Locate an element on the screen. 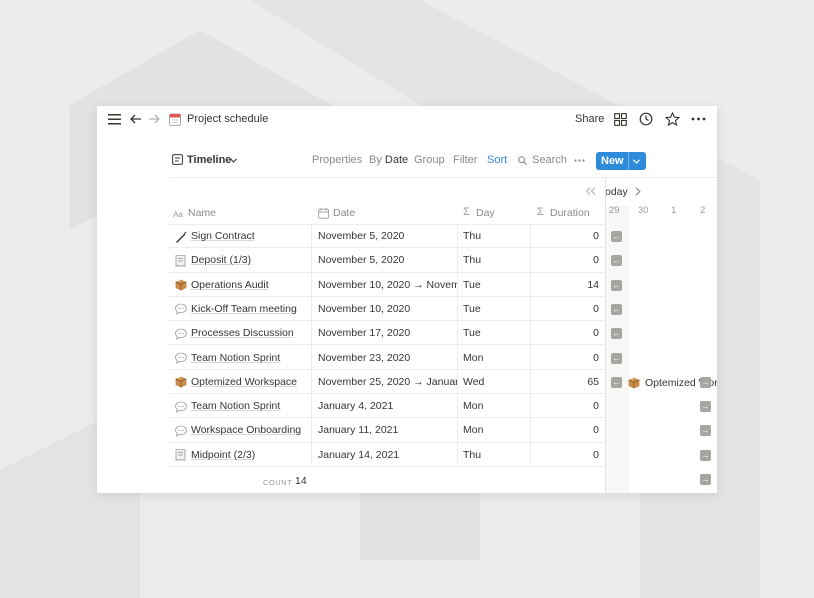 The image size is (814, 598). date-cell: November 23, 2020 is located at coordinates (388, 358).